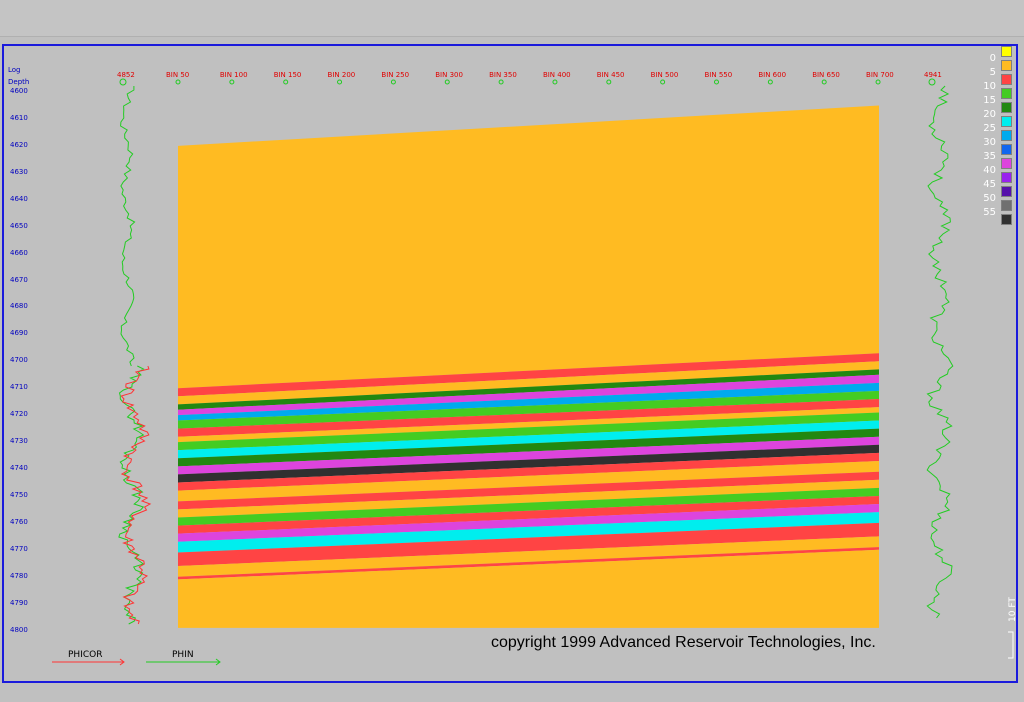  What do you see at coordinates (989, 114) in the screenshot?
I see `legend-label: 20` at bounding box center [989, 114].